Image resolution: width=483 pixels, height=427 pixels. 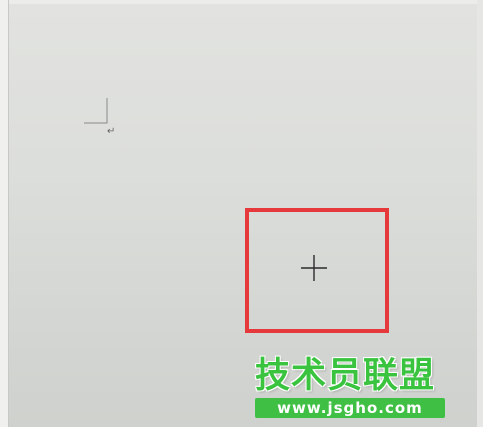 What do you see at coordinates (111, 131) in the screenshot?
I see `paragraph-mark: ↵` at bounding box center [111, 131].